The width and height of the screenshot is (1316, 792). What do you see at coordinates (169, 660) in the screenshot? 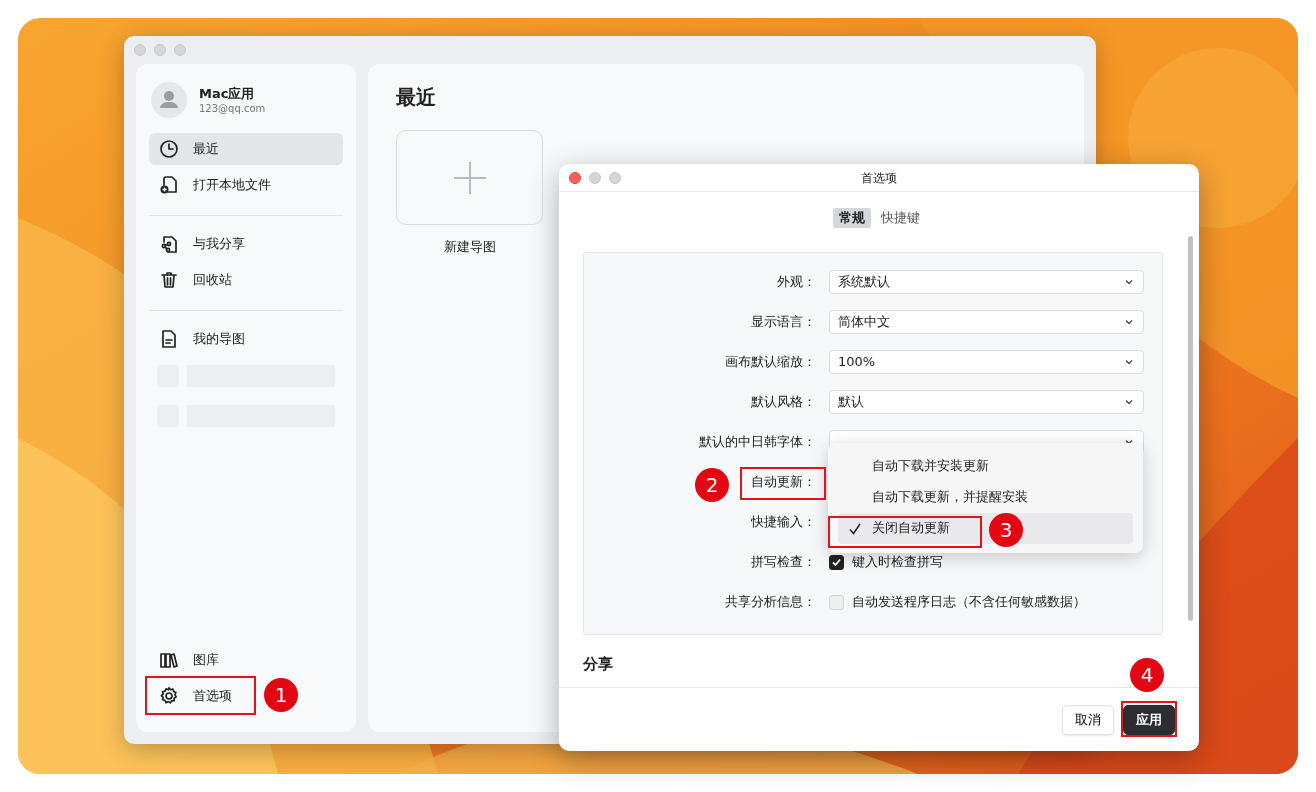
I see `books-icon` at bounding box center [169, 660].